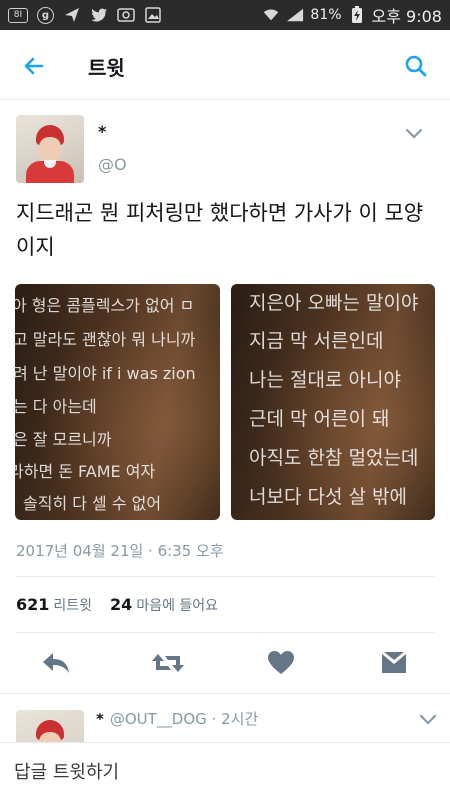 This screenshot has width=450, height=800. I want to click on mail-icon, so click(394, 663).